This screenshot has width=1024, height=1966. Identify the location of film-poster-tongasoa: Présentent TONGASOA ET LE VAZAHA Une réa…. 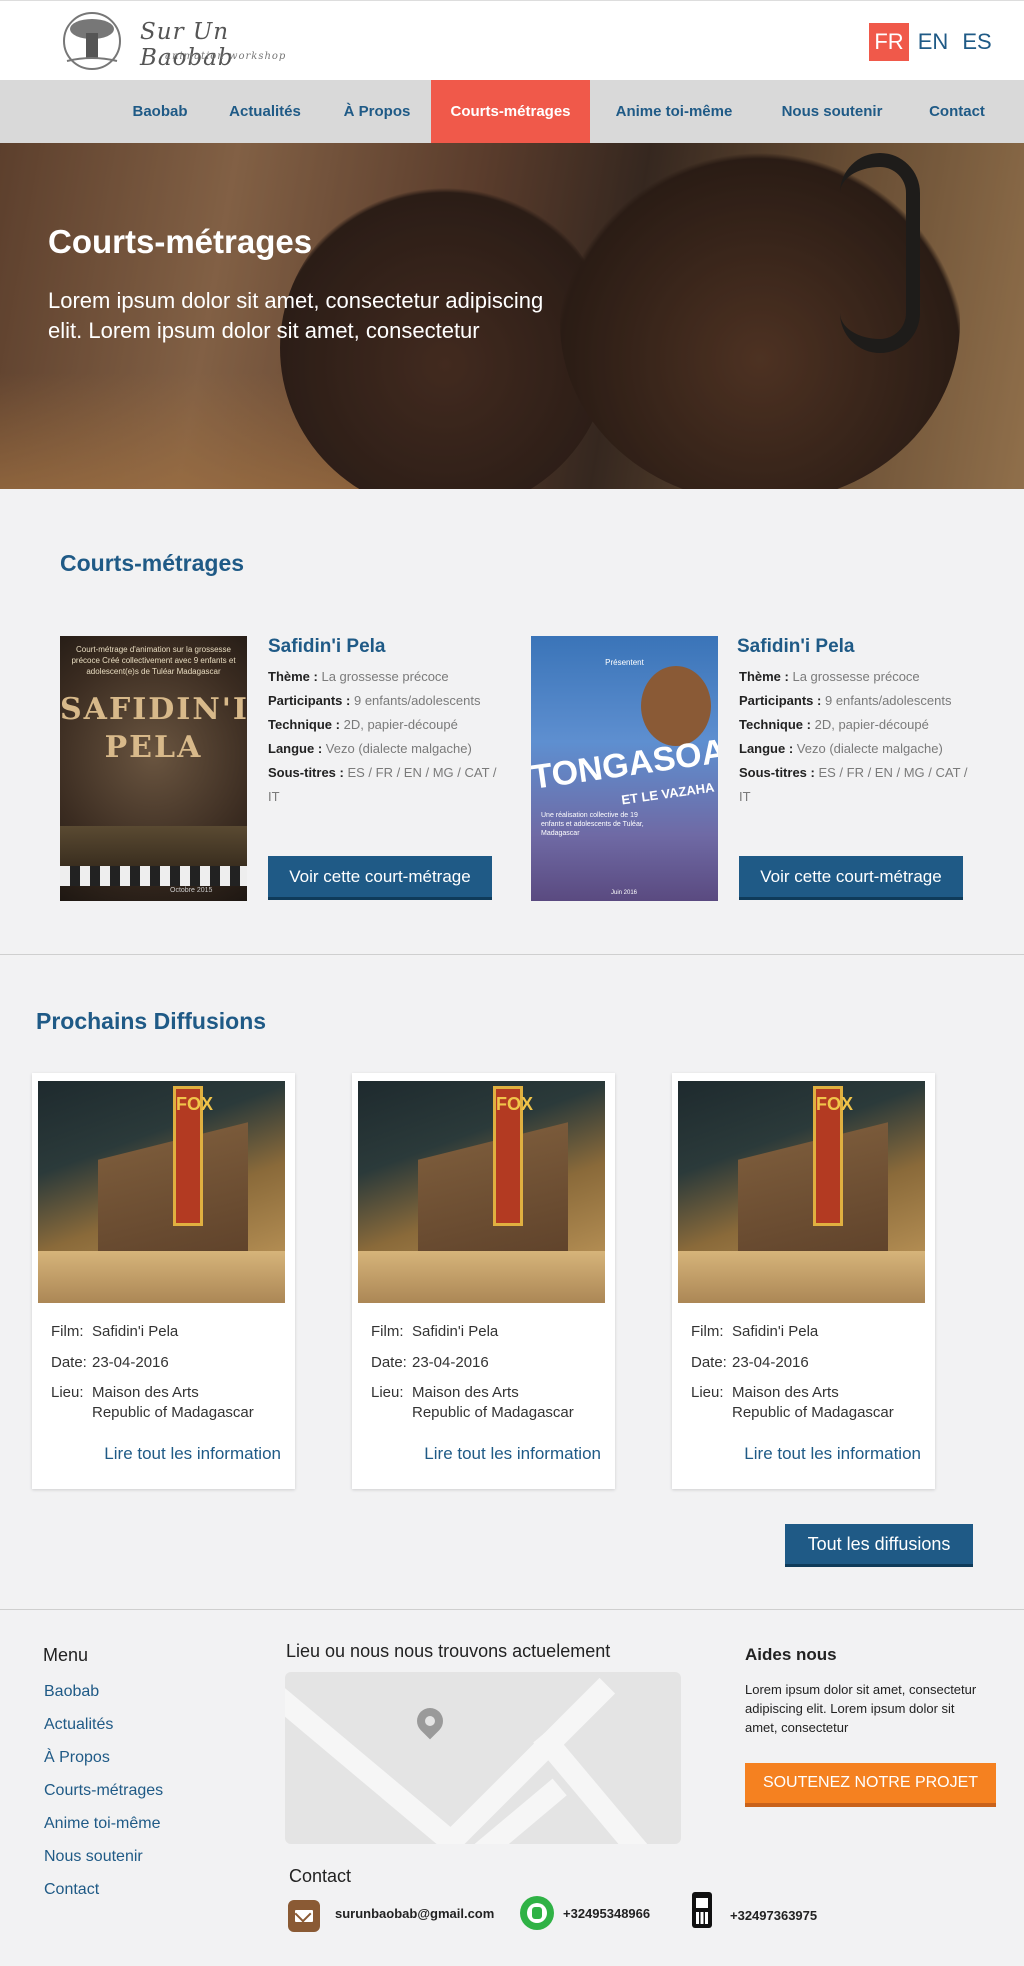
(624, 768).